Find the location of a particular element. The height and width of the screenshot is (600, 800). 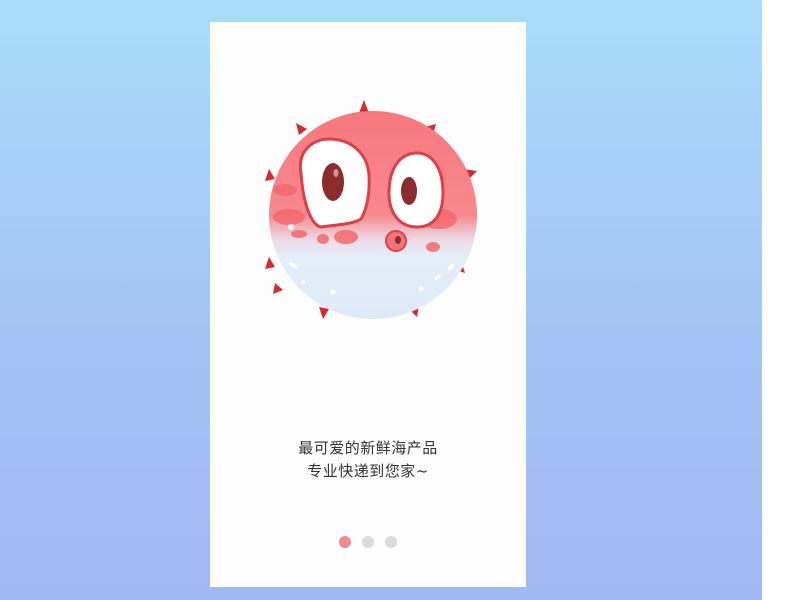

left-eye is located at coordinates (334, 183).